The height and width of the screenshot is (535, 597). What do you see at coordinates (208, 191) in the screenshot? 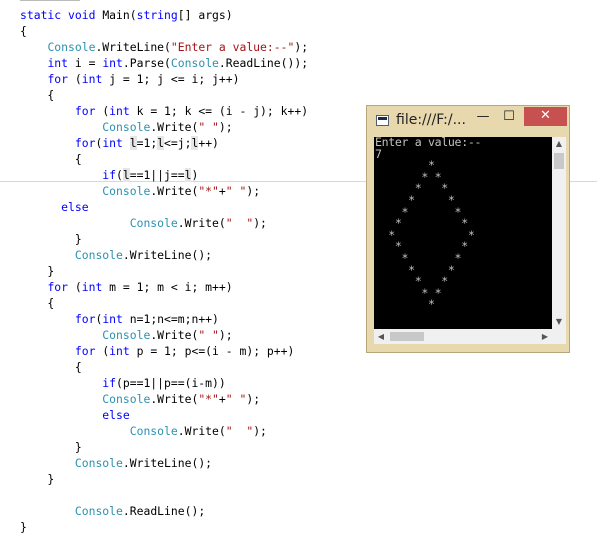
I see `code-token: "*"` at bounding box center [208, 191].